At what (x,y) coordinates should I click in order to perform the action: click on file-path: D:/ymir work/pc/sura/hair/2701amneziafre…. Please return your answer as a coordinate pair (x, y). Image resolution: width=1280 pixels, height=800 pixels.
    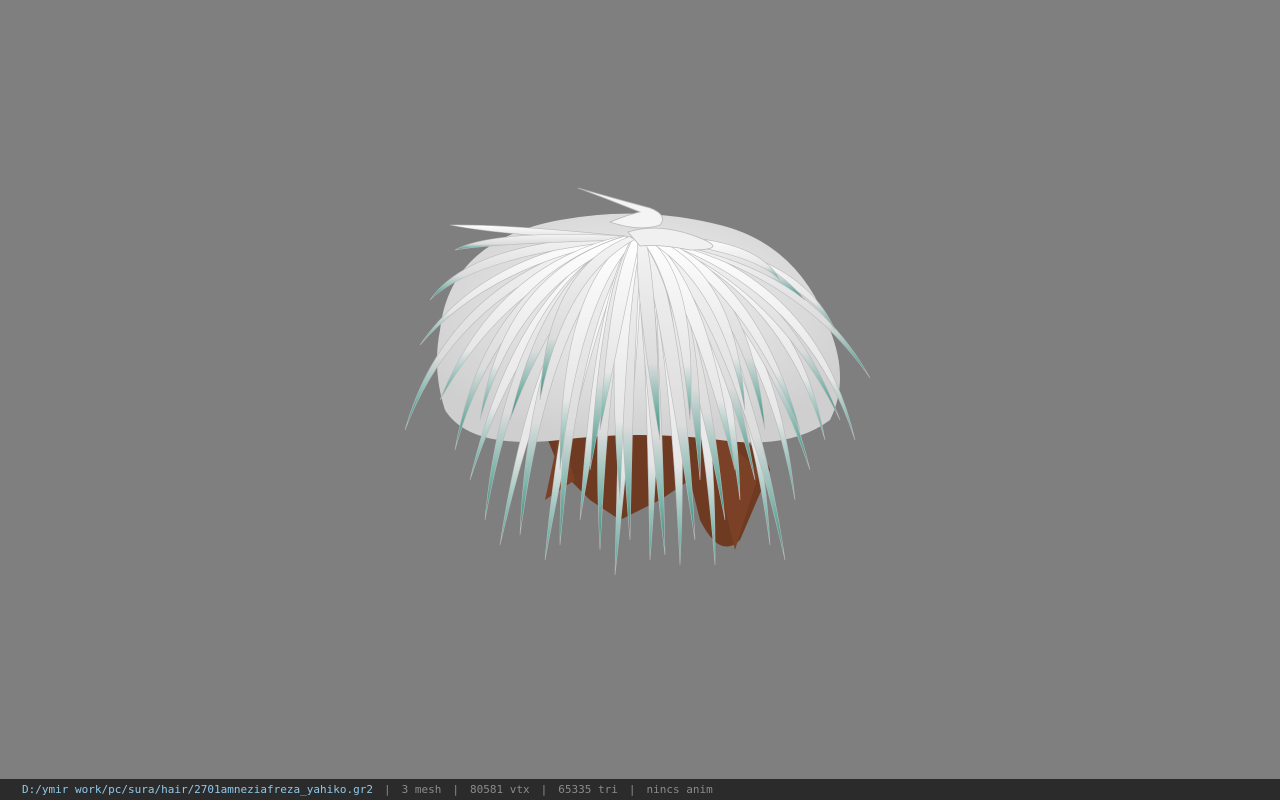
    Looking at the image, I should click on (197, 789).